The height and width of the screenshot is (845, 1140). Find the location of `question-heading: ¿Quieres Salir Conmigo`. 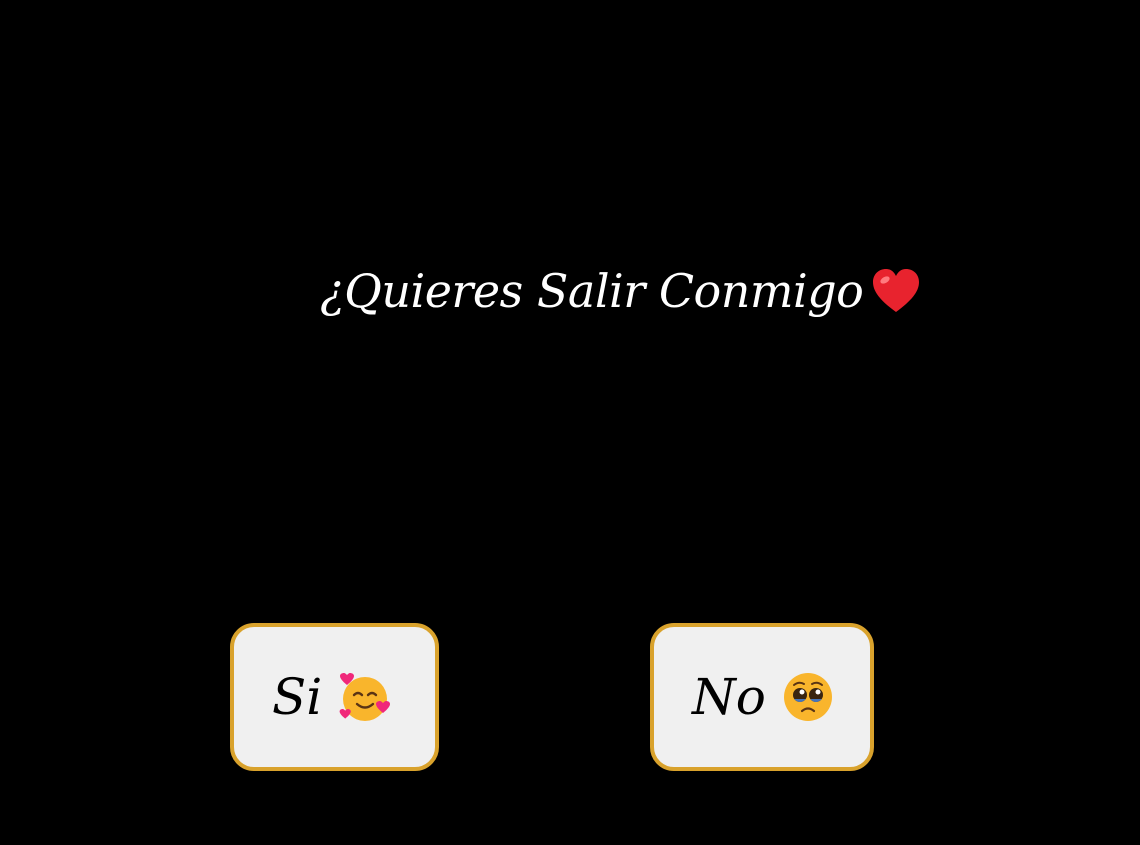

question-heading: ¿Quieres Salir Conmigo is located at coordinates (620, 291).